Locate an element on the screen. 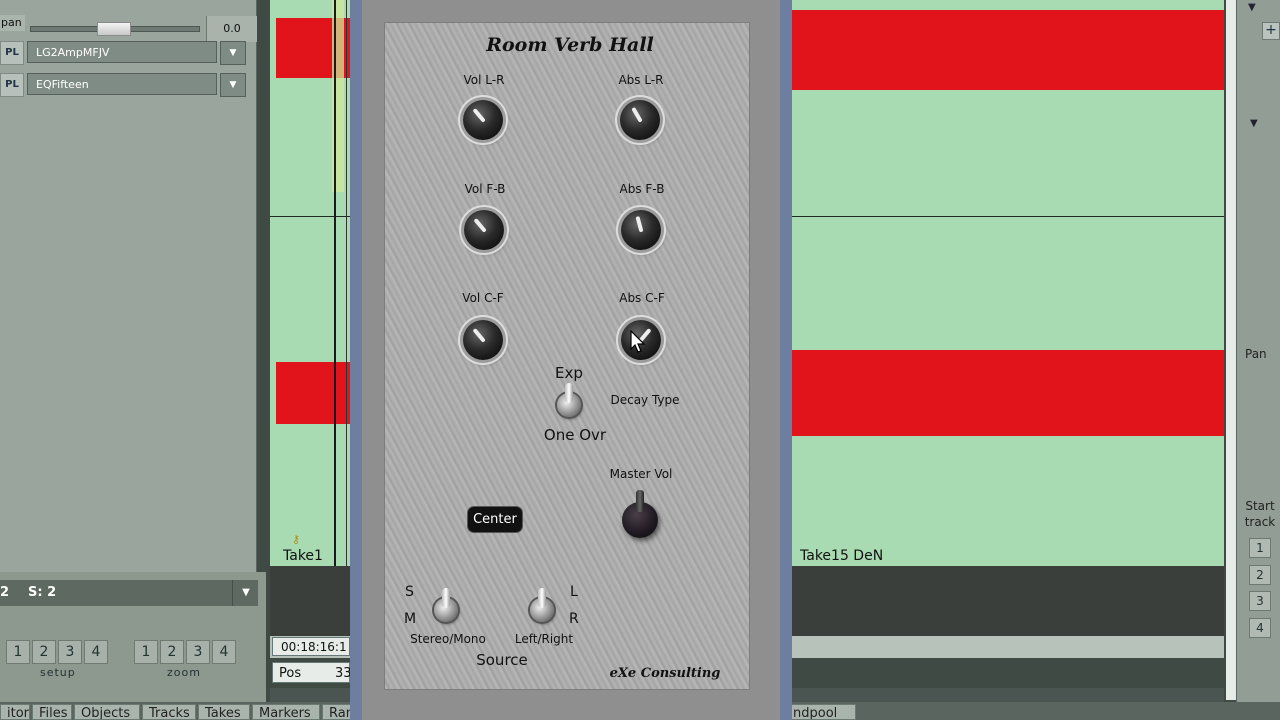 The width and height of the screenshot is (1280, 720). zoom-label: zoom is located at coordinates (184, 672).